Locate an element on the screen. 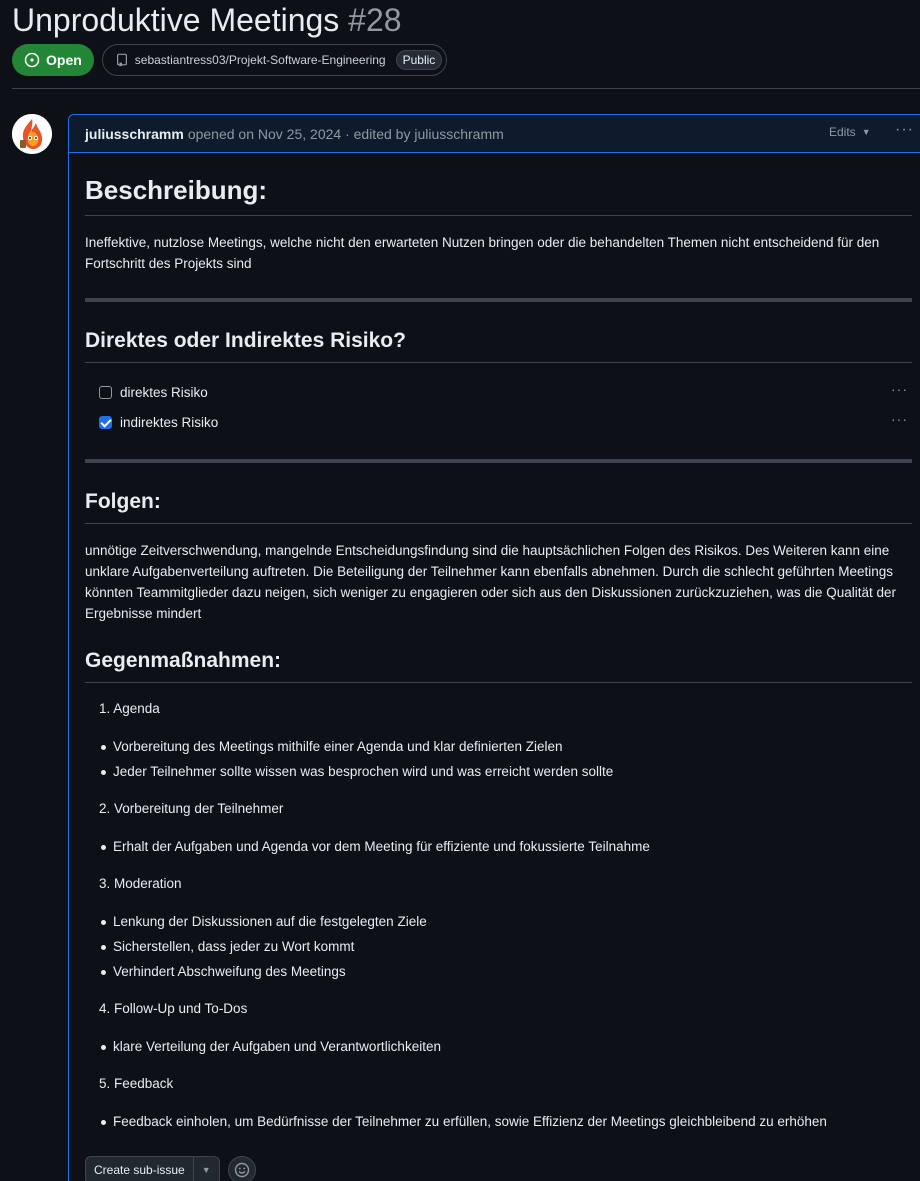 This screenshot has height=1181, width=920. smiley-icon is located at coordinates (241, 1170).